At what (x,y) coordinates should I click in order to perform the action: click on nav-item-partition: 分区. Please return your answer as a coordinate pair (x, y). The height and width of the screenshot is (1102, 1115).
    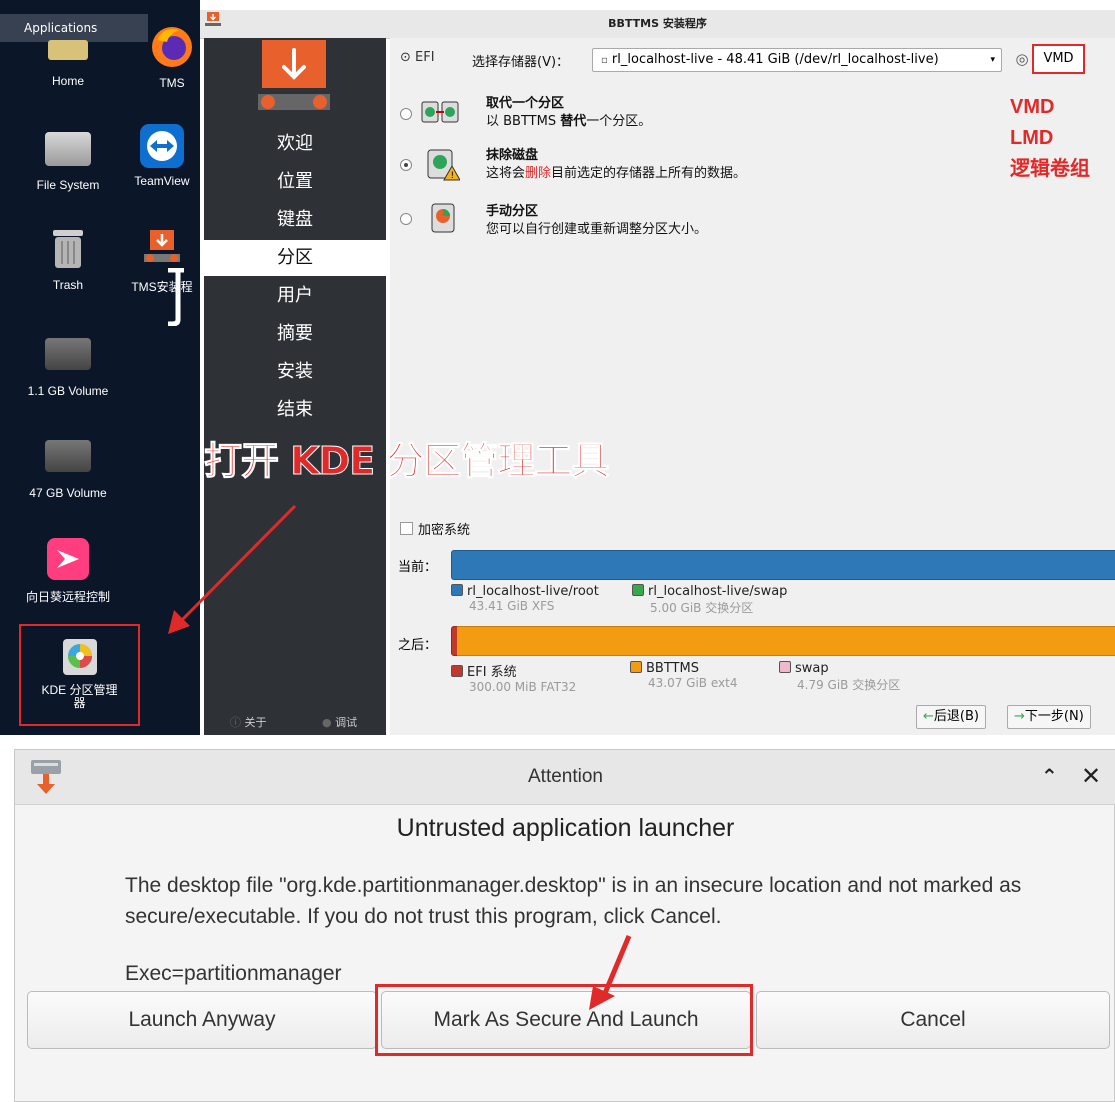
    Looking at the image, I should click on (295, 258).